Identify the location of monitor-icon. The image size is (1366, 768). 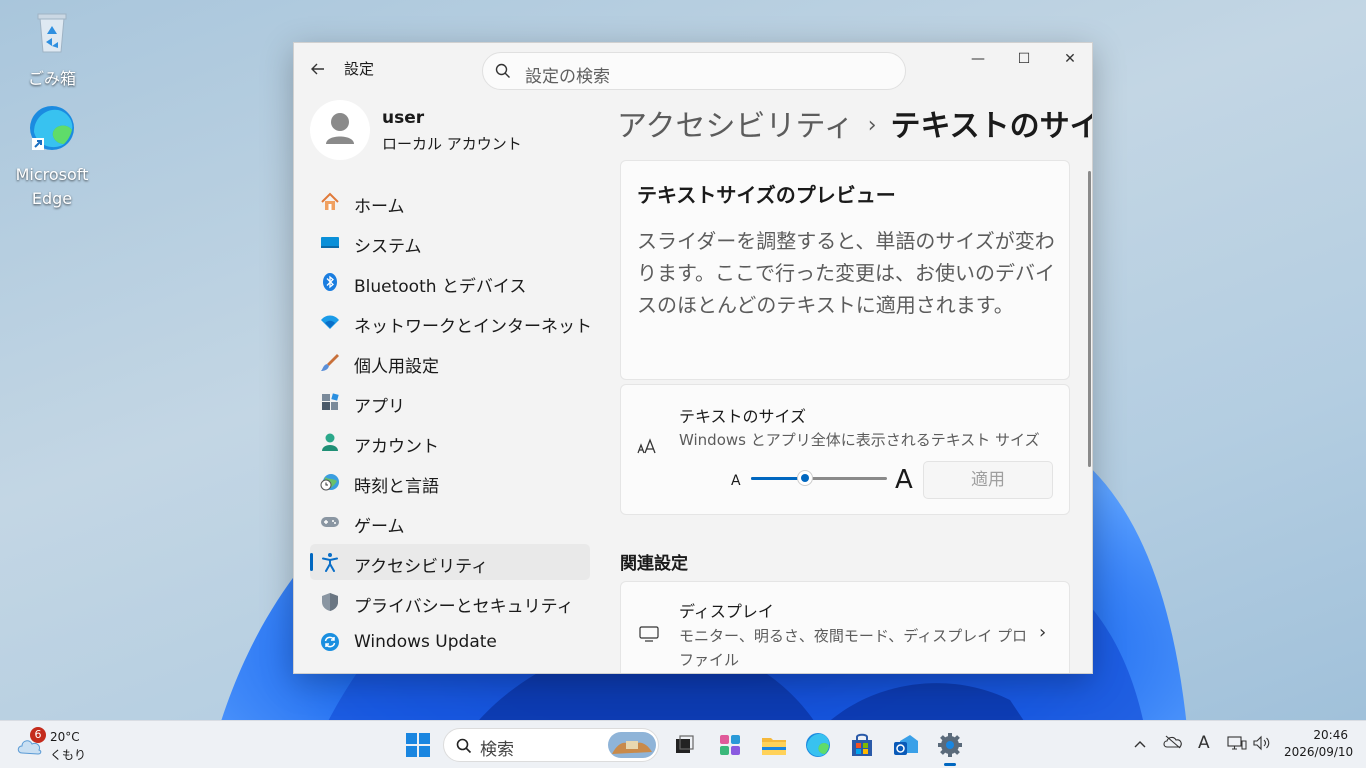
(649, 634).